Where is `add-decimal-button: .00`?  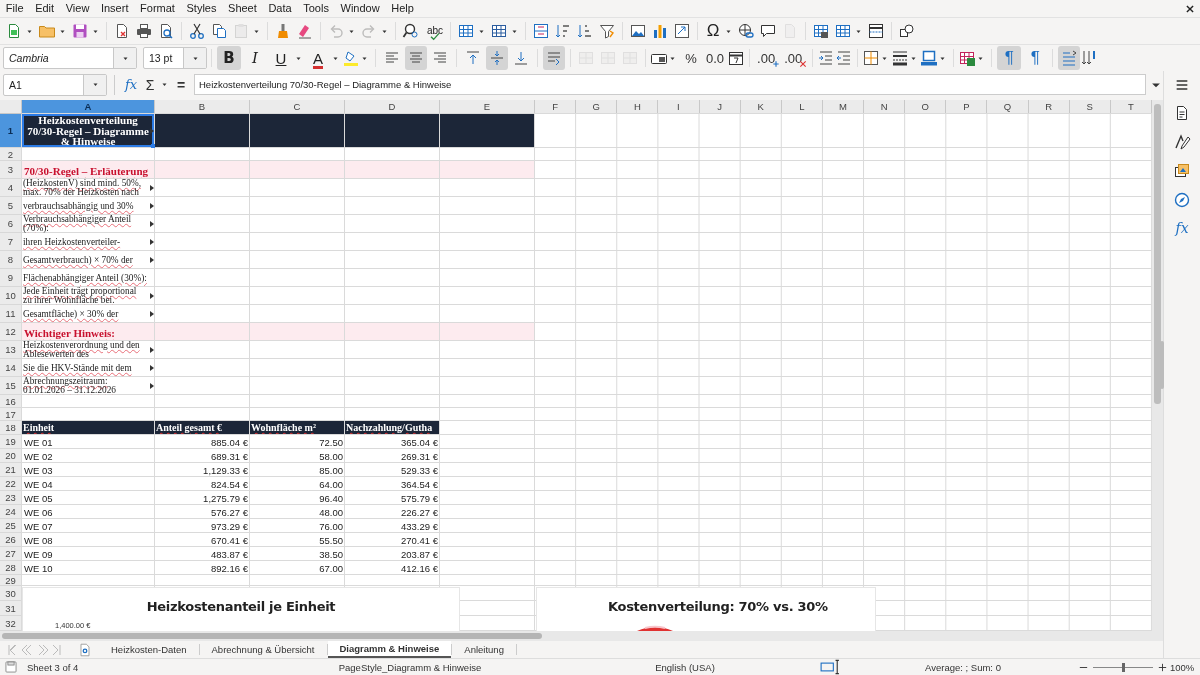
add-decimal-button: .00 is located at coordinates (768, 58).